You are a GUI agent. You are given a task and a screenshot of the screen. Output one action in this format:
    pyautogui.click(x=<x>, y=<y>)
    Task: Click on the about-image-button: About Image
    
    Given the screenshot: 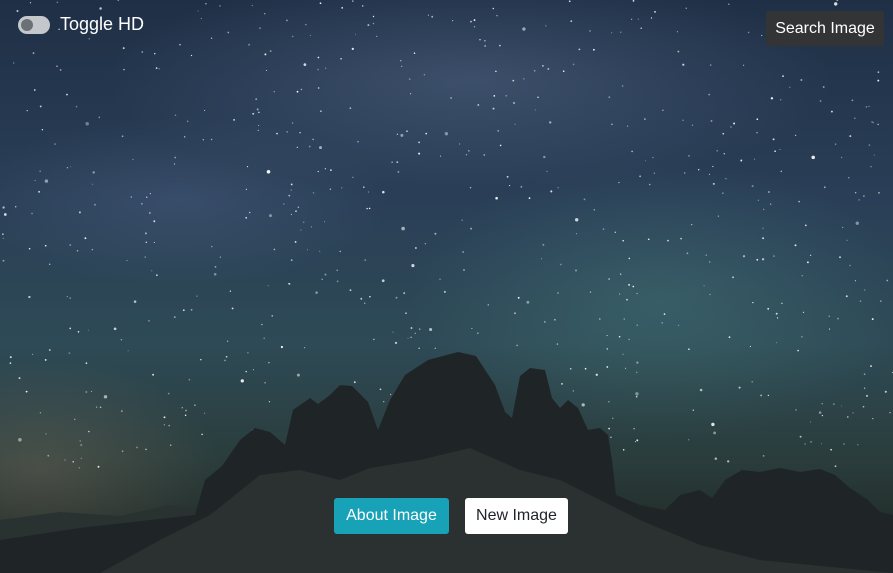 What is the action you would take?
    pyautogui.click(x=391, y=516)
    